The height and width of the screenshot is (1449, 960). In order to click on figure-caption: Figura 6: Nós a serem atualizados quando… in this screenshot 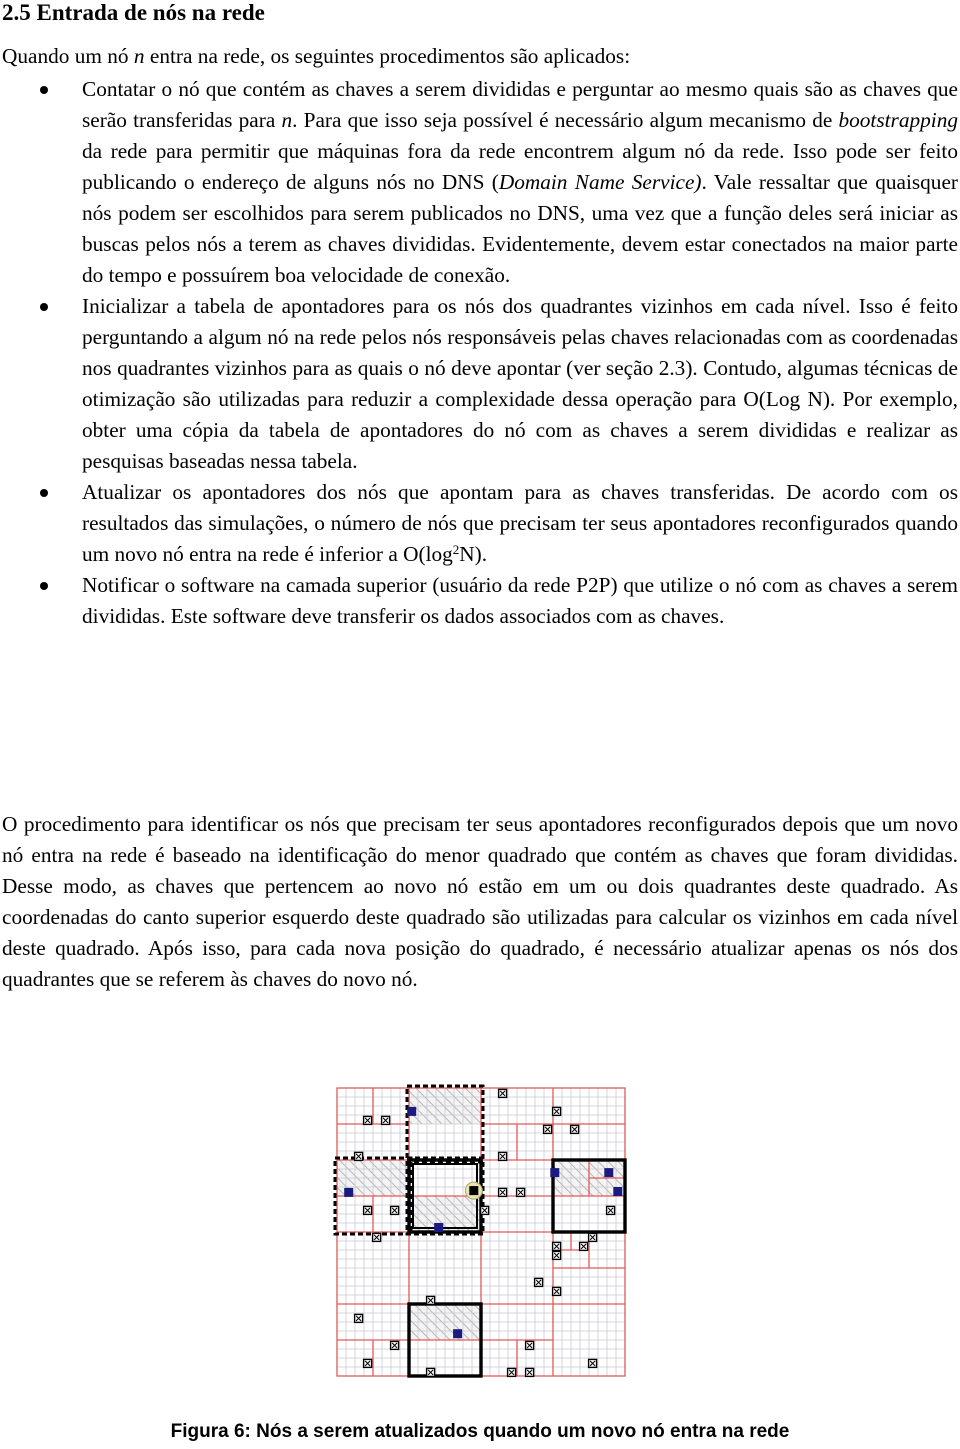, I will do `click(480, 1431)`.